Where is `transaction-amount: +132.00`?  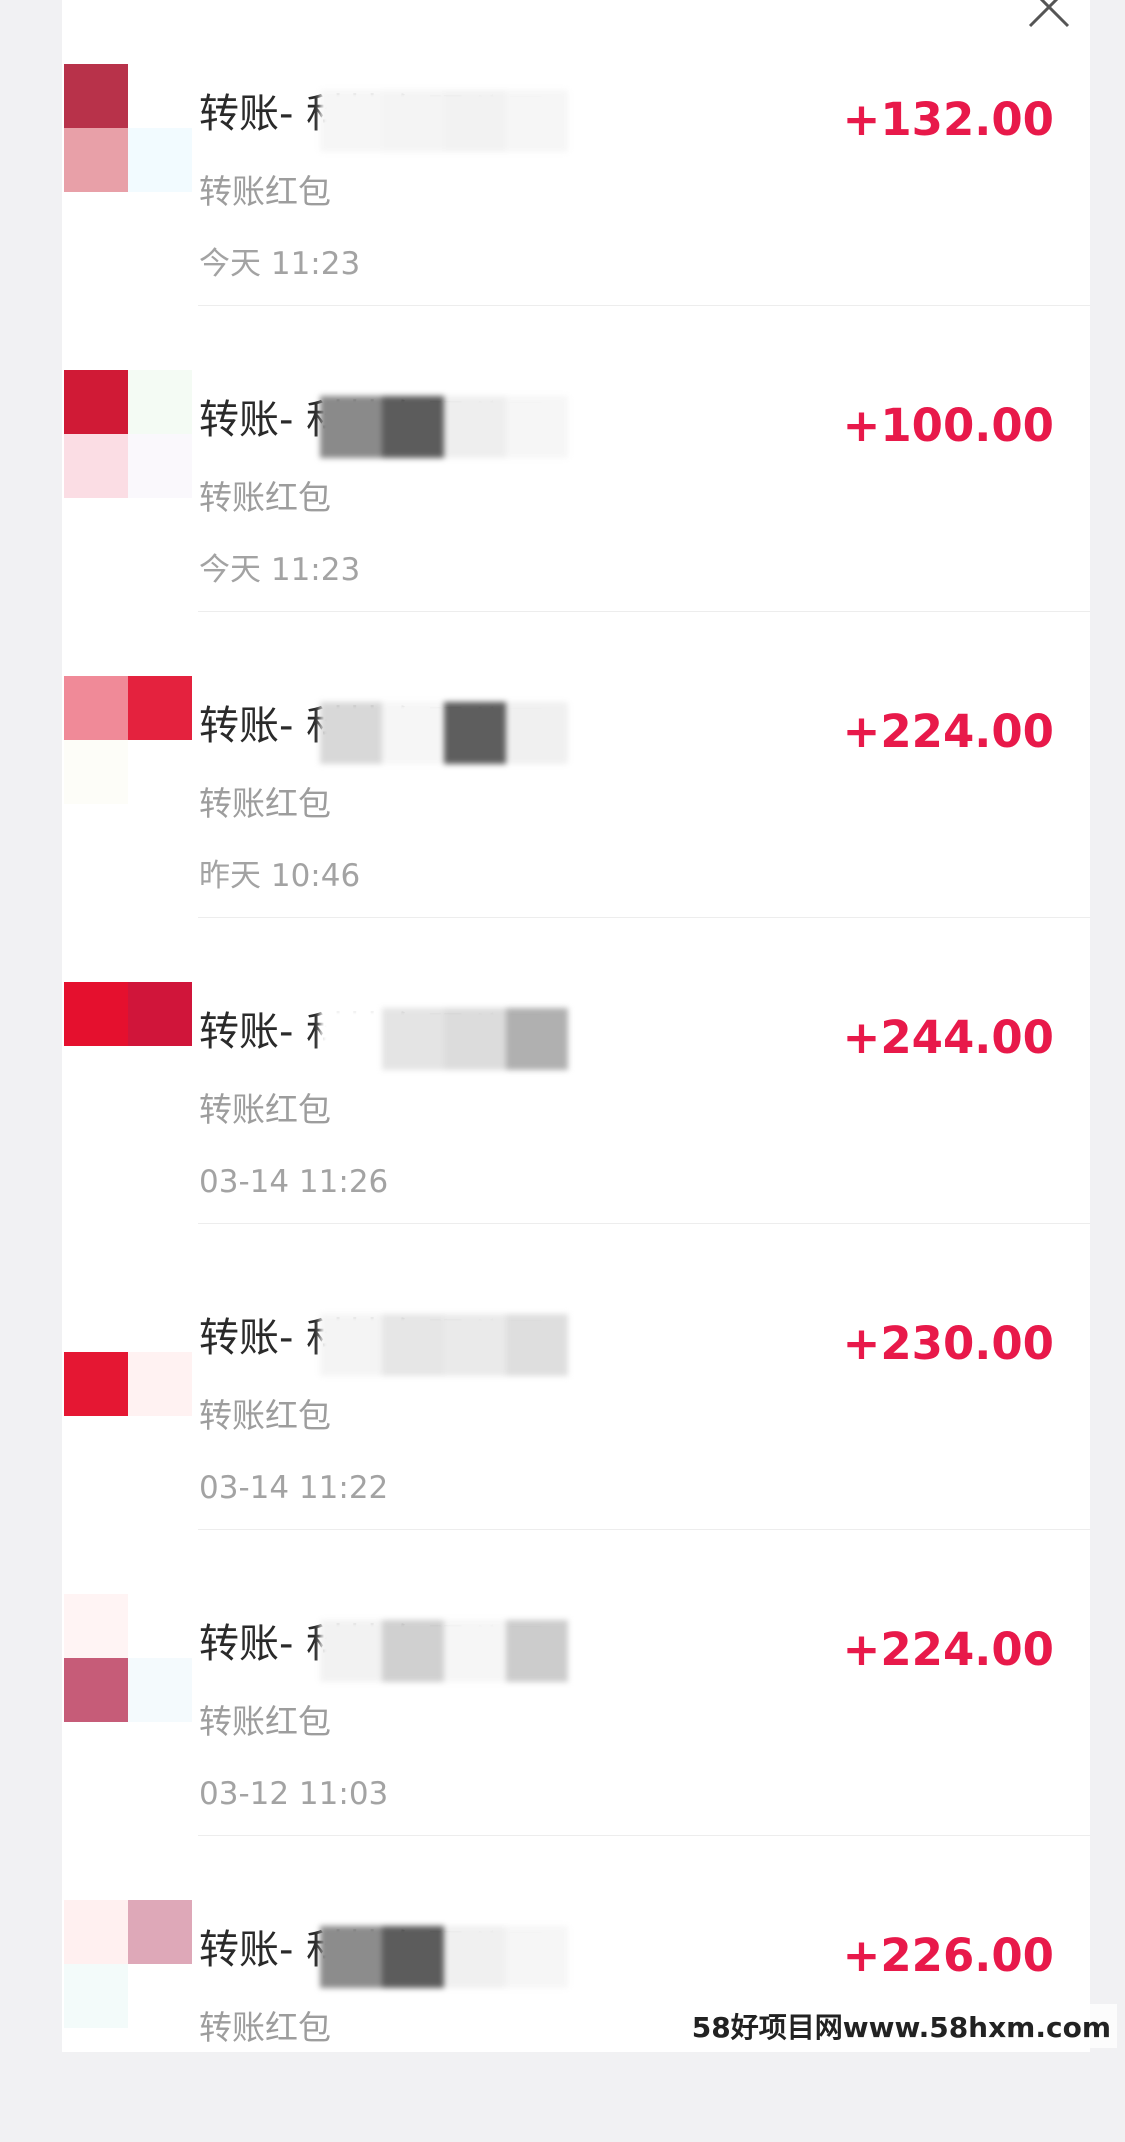 transaction-amount: +132.00 is located at coordinates (948, 119).